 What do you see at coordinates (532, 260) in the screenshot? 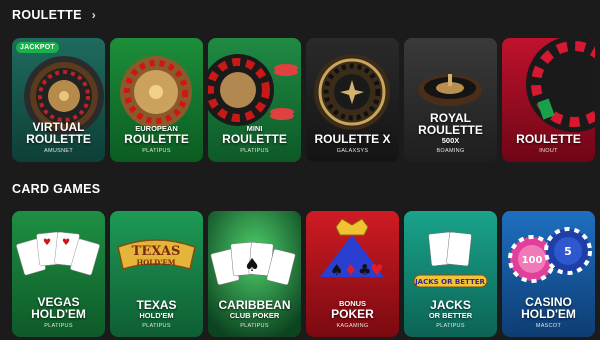
I see `chip-value-100: 100` at bounding box center [532, 260].